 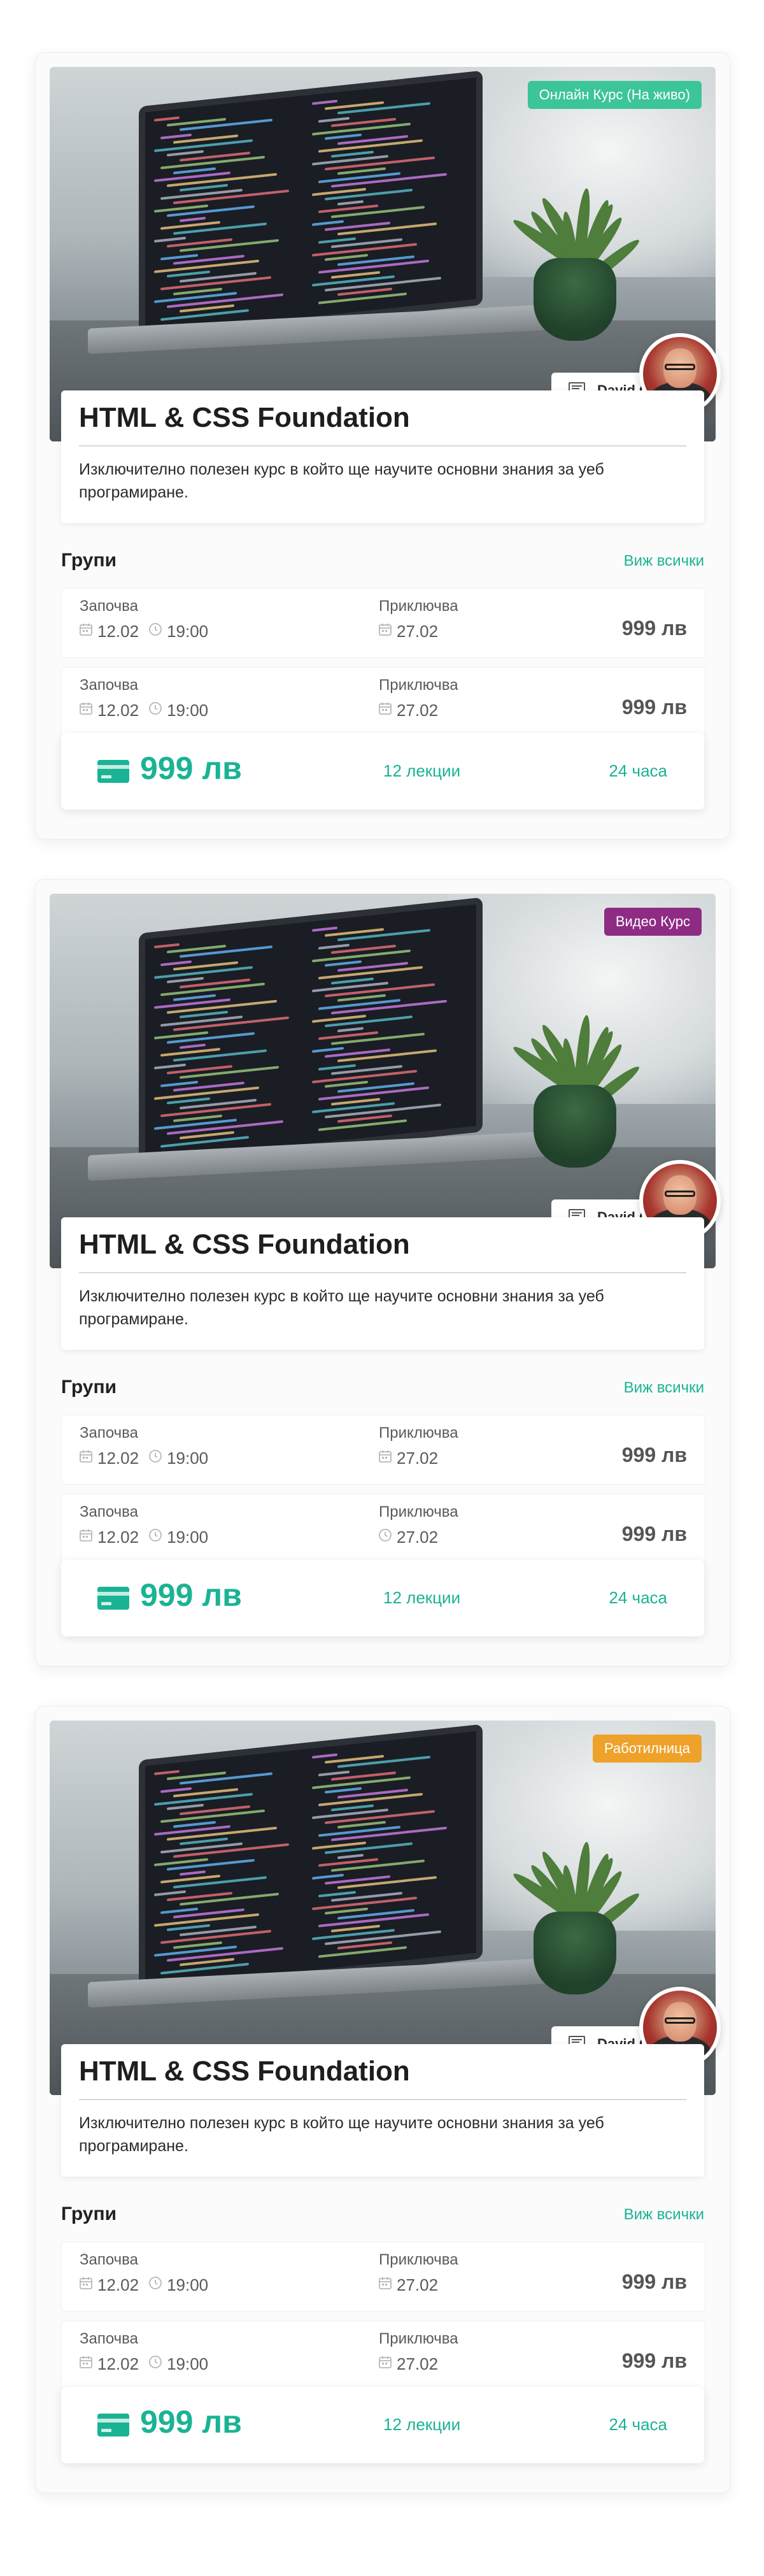 I want to click on course-image: Онлайн Курс (На живо) David Core, so click(x=383, y=254).